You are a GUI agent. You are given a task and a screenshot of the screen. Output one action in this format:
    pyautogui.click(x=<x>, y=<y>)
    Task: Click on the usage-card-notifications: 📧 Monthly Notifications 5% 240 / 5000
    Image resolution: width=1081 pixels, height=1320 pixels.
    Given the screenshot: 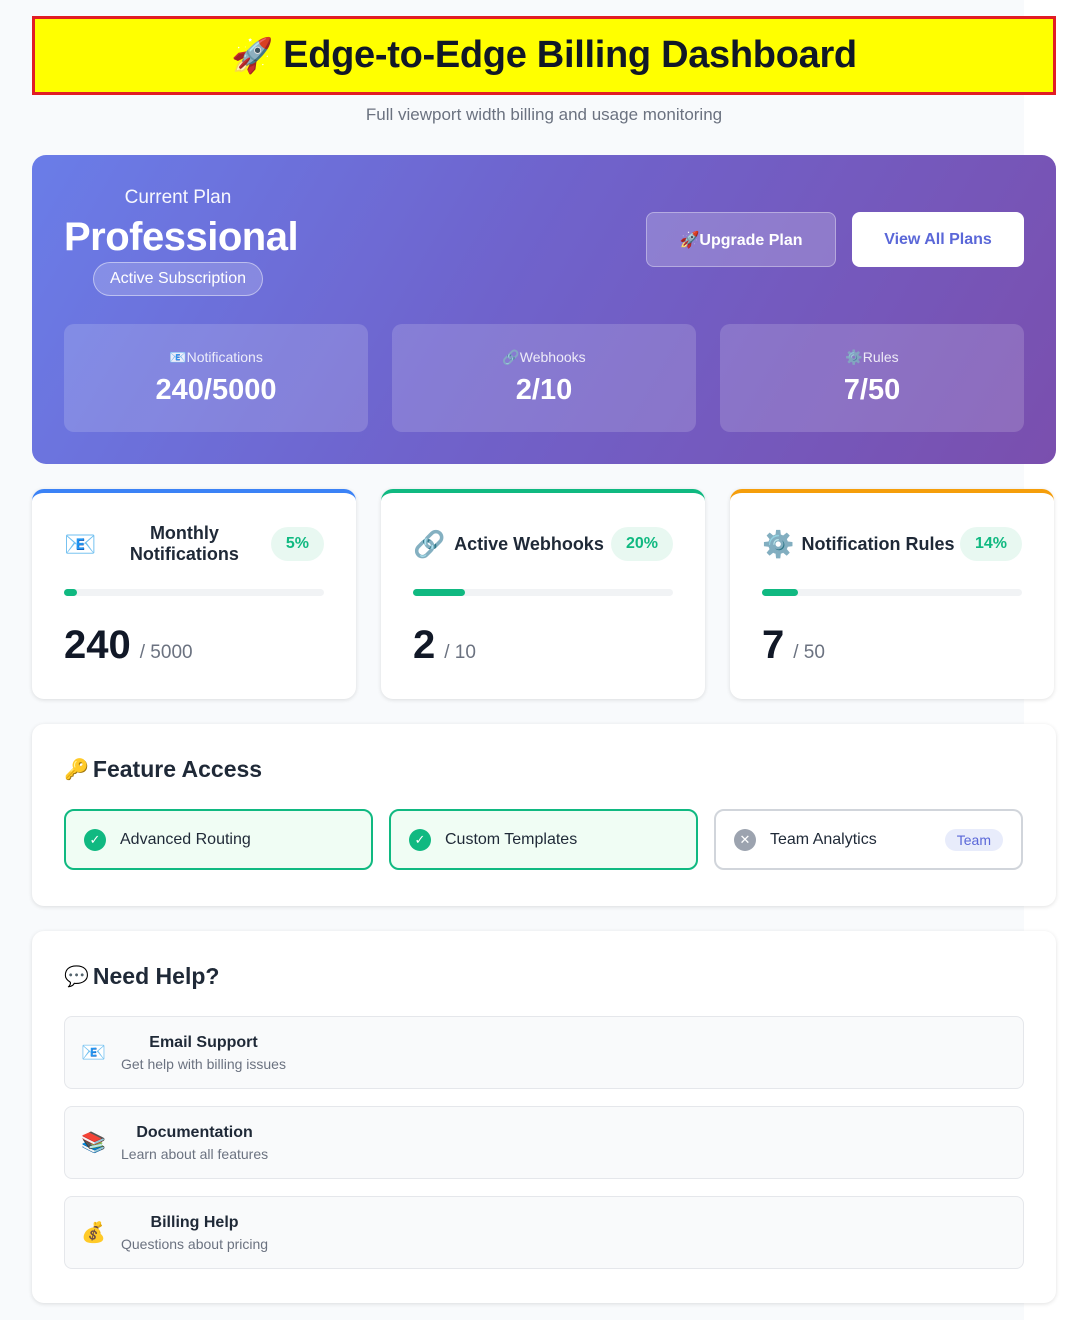 What is the action you would take?
    pyautogui.click(x=194, y=594)
    